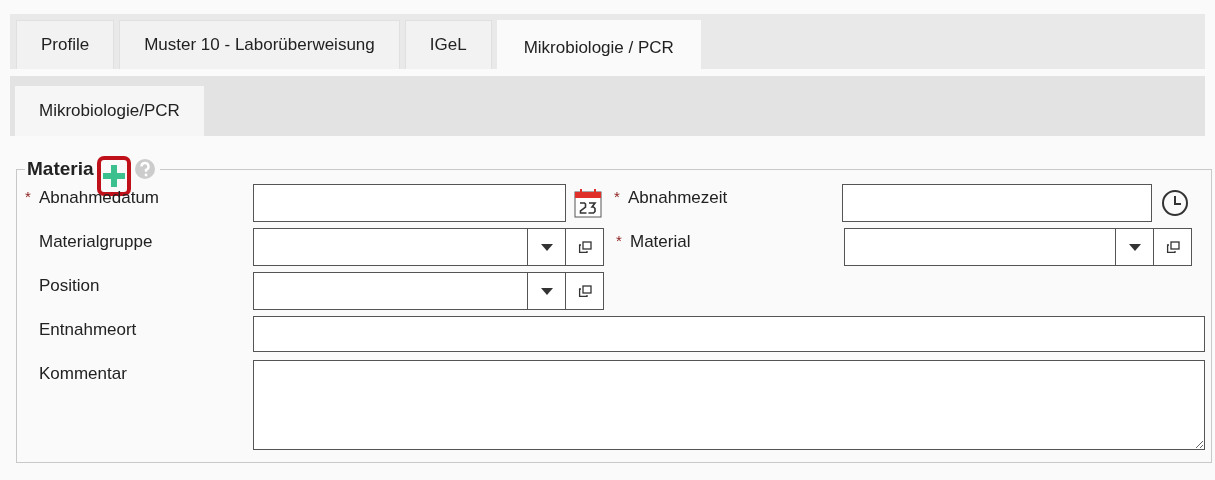 The width and height of the screenshot is (1215, 480). Describe the element at coordinates (99, 198) in the screenshot. I see `field-label: Abnahmedatum` at that location.